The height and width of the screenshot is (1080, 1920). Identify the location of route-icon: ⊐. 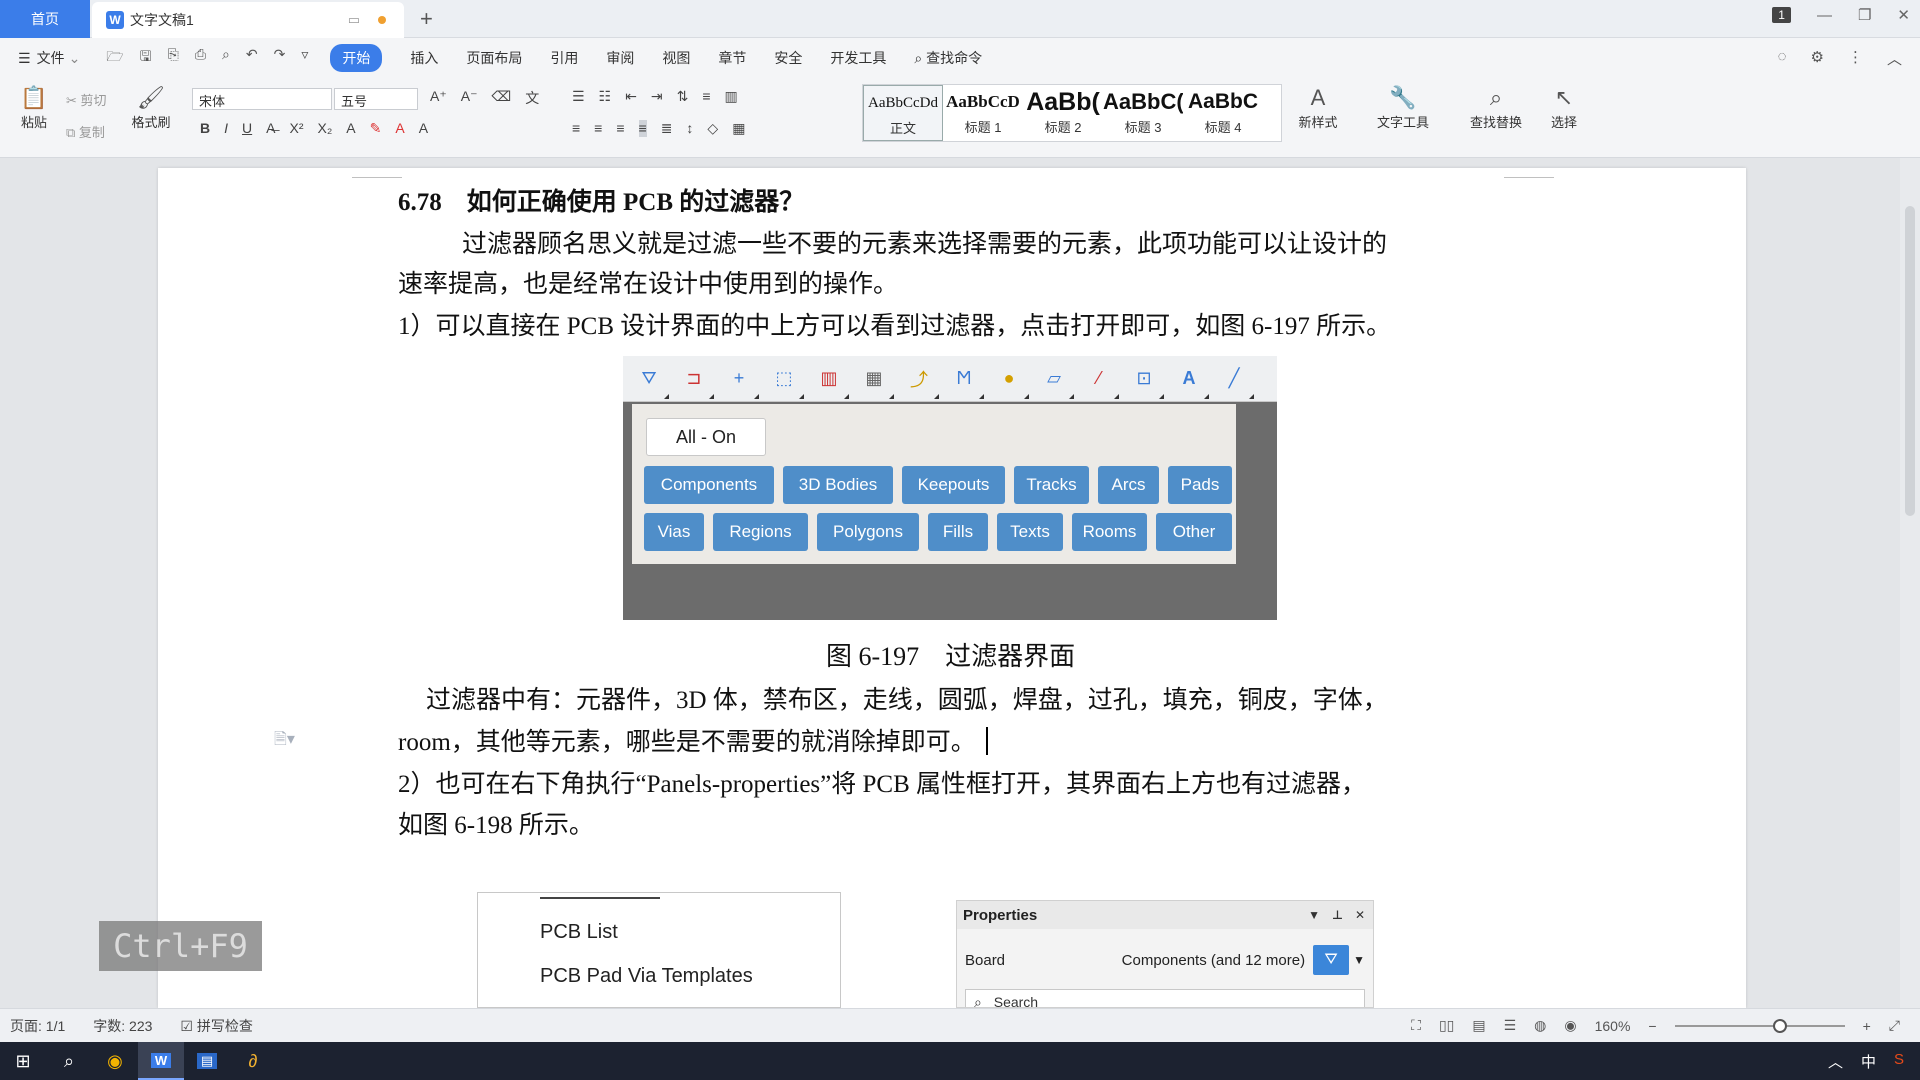
(698, 383).